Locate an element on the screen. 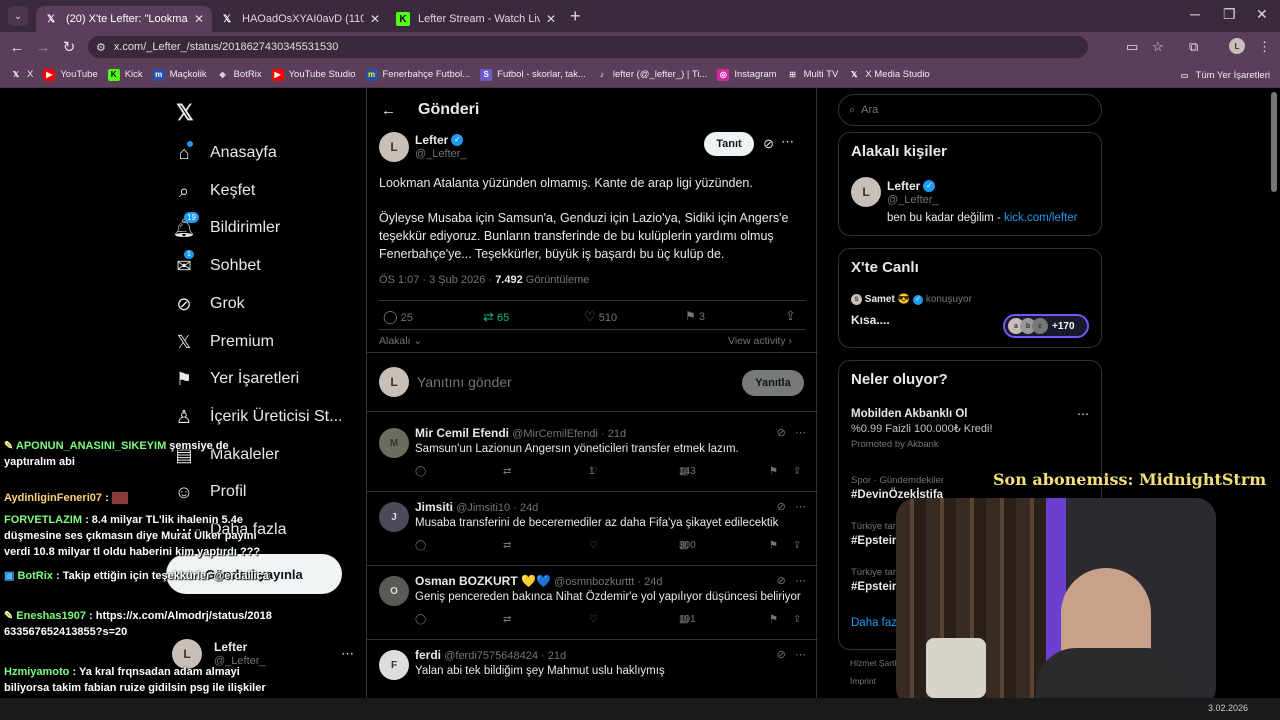 The image size is (1280, 720). bookmark-action: ⚑ 3 is located at coordinates (695, 316).